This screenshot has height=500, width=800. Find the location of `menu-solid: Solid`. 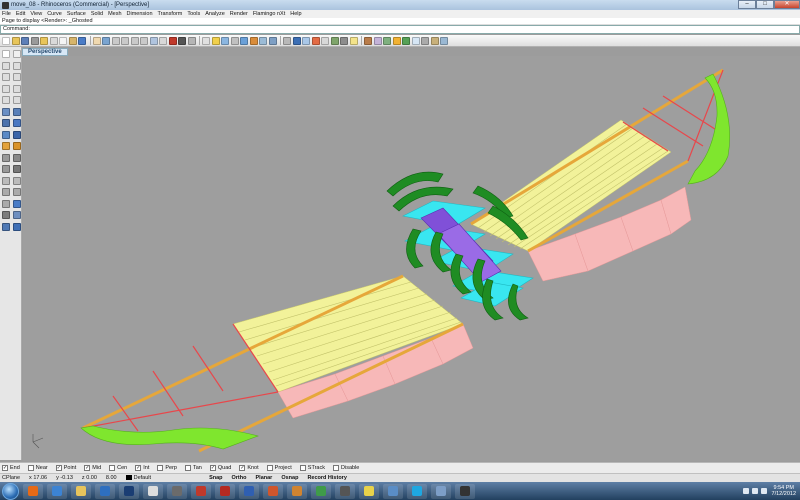

menu-solid: Solid is located at coordinates (97, 14).